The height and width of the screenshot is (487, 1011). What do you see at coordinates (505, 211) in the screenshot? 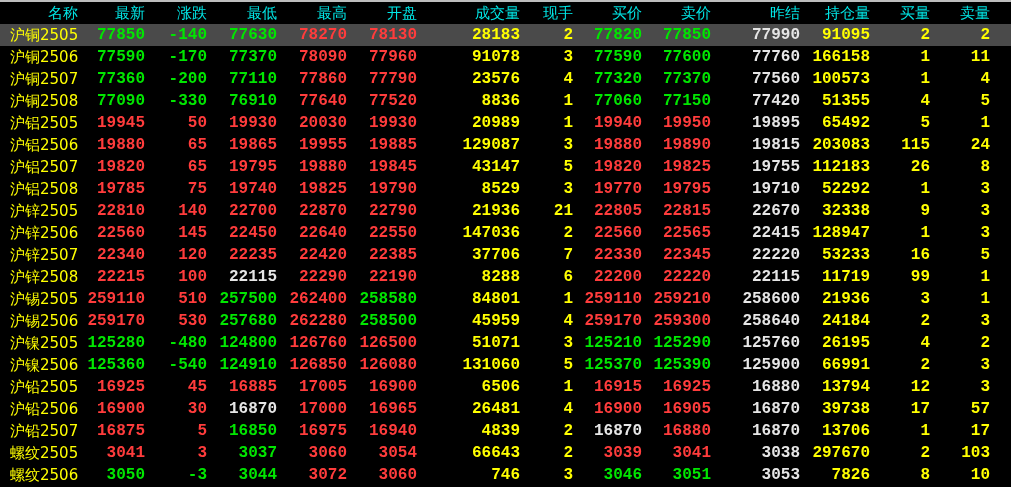
I see `table-row: 沪锌2505 22810 140 22700 22870 22790 21936 21 22805 22815 22670 32338 9 3` at bounding box center [505, 211].